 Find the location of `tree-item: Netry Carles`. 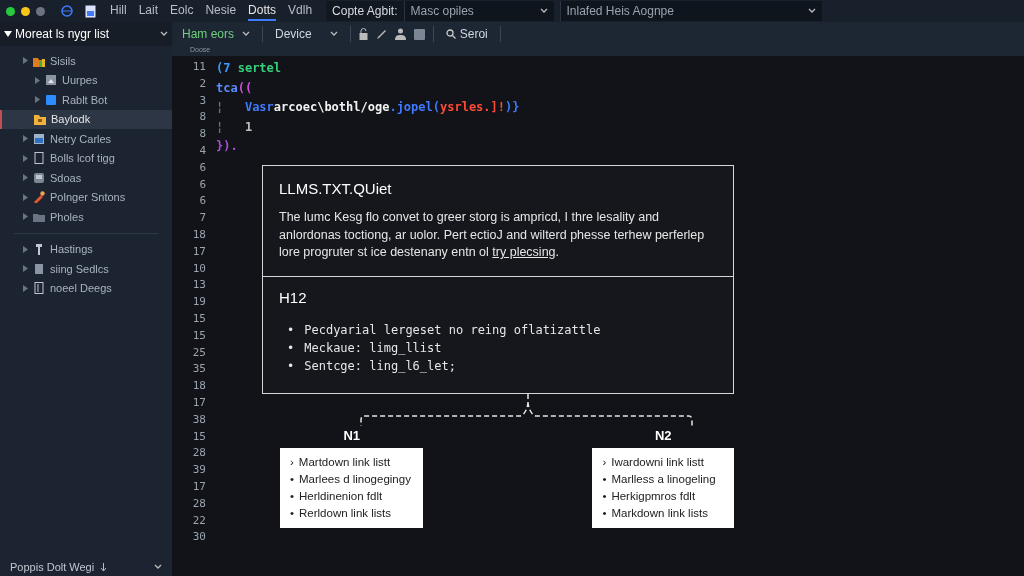

tree-item: Netry Carles is located at coordinates (86, 139).